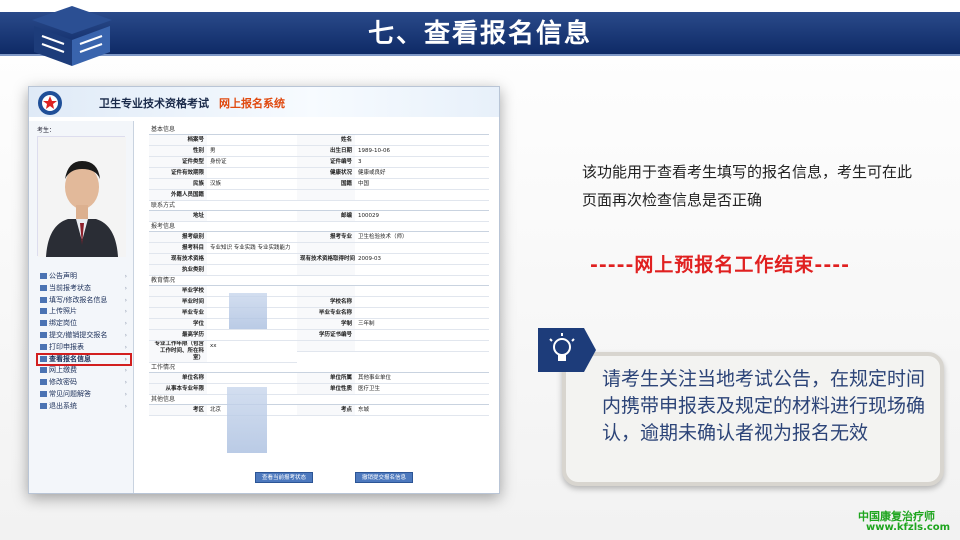 This screenshot has height=540, width=960. What do you see at coordinates (422, 410) in the screenshot?
I see `field-value: 东城` at bounding box center [422, 410].